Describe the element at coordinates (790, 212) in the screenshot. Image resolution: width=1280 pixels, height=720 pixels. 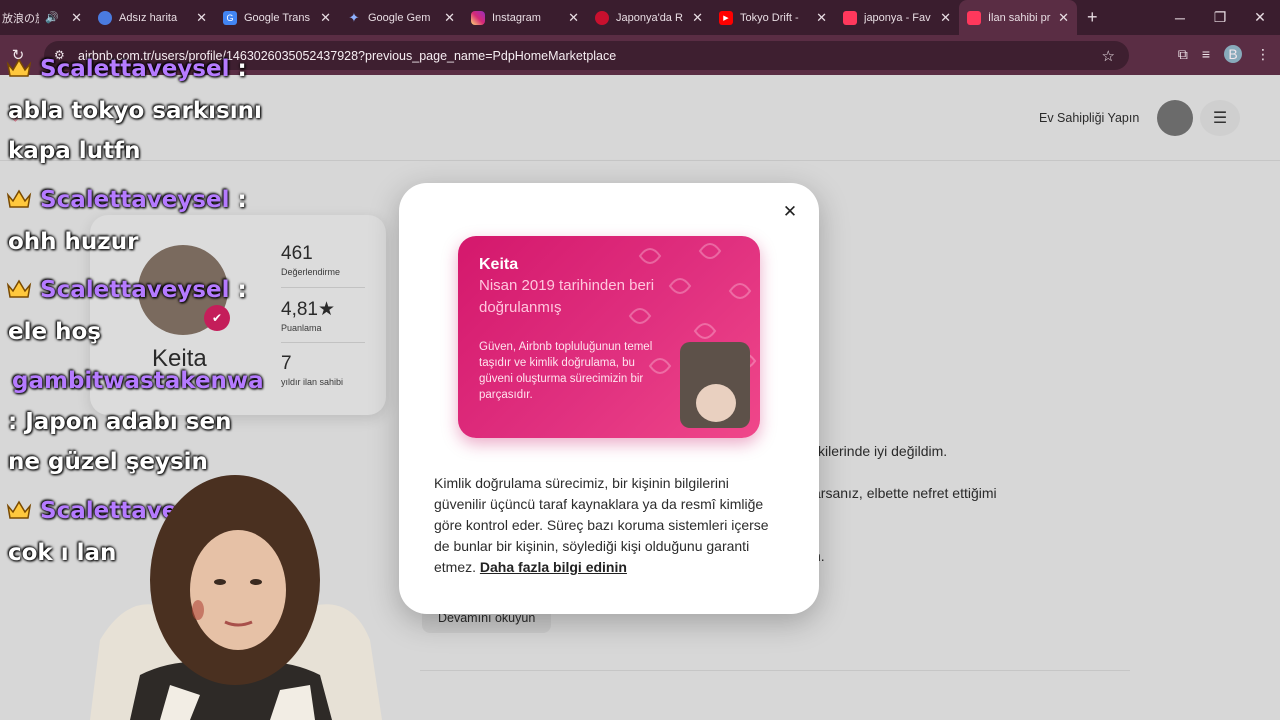
I see `close-icon: ✕` at that location.